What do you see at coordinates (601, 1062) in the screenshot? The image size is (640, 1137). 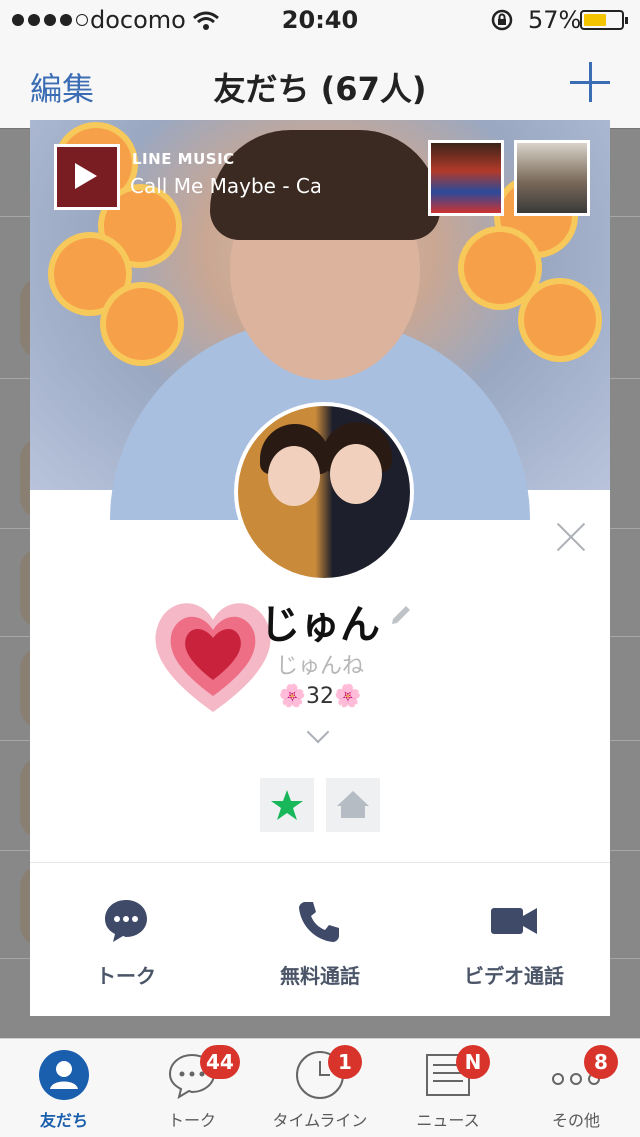 I see `unread-badge: 8` at bounding box center [601, 1062].